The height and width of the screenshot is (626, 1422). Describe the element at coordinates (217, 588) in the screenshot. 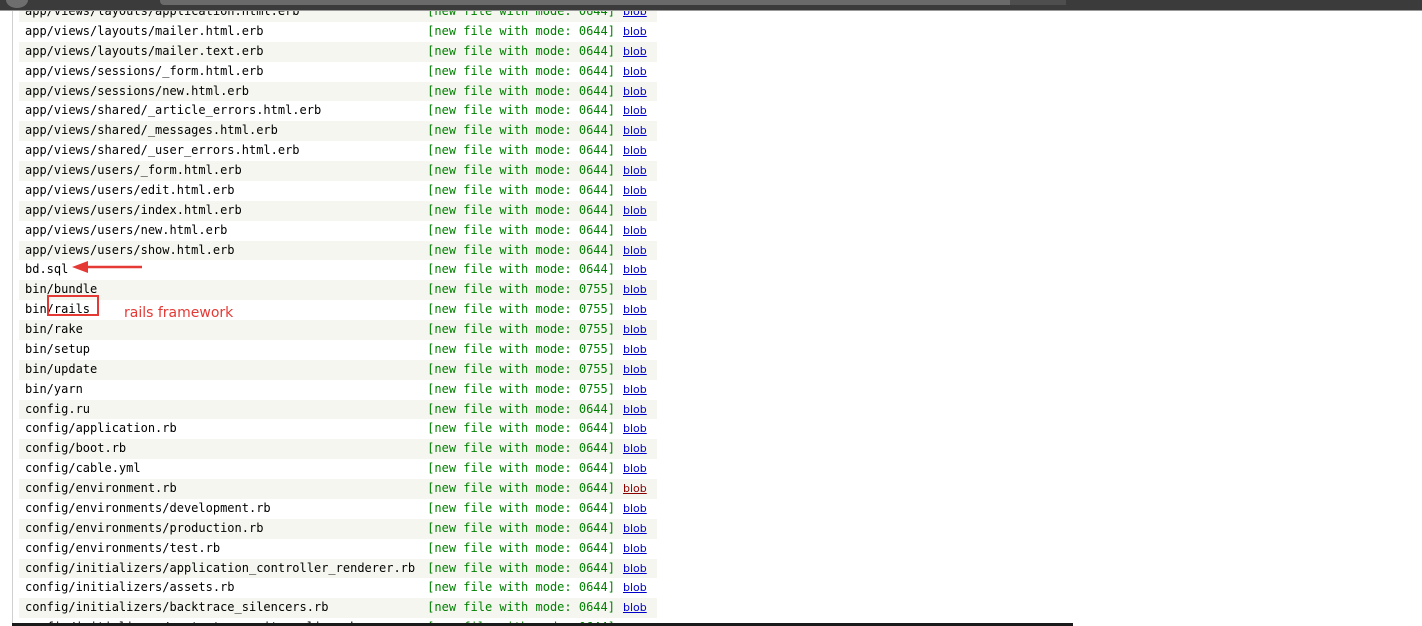

I see `file-path: config/initializers/assets.rb` at that location.